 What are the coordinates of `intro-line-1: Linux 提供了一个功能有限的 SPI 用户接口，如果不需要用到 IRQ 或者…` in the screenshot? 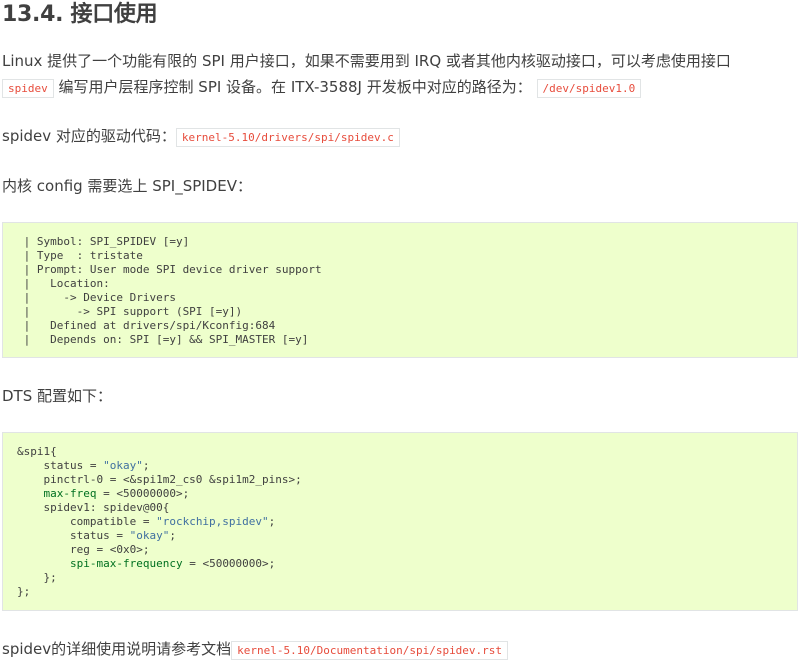 It's located at (366, 61).